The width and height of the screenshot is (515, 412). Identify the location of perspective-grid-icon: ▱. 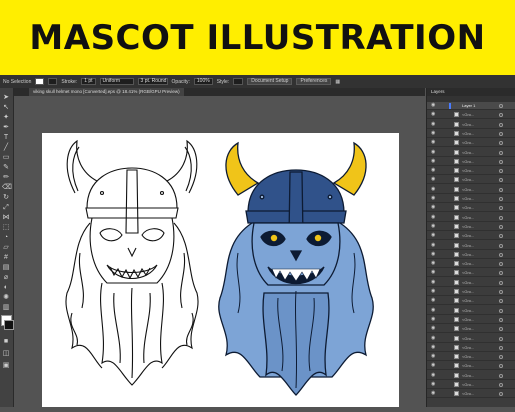
(6, 247).